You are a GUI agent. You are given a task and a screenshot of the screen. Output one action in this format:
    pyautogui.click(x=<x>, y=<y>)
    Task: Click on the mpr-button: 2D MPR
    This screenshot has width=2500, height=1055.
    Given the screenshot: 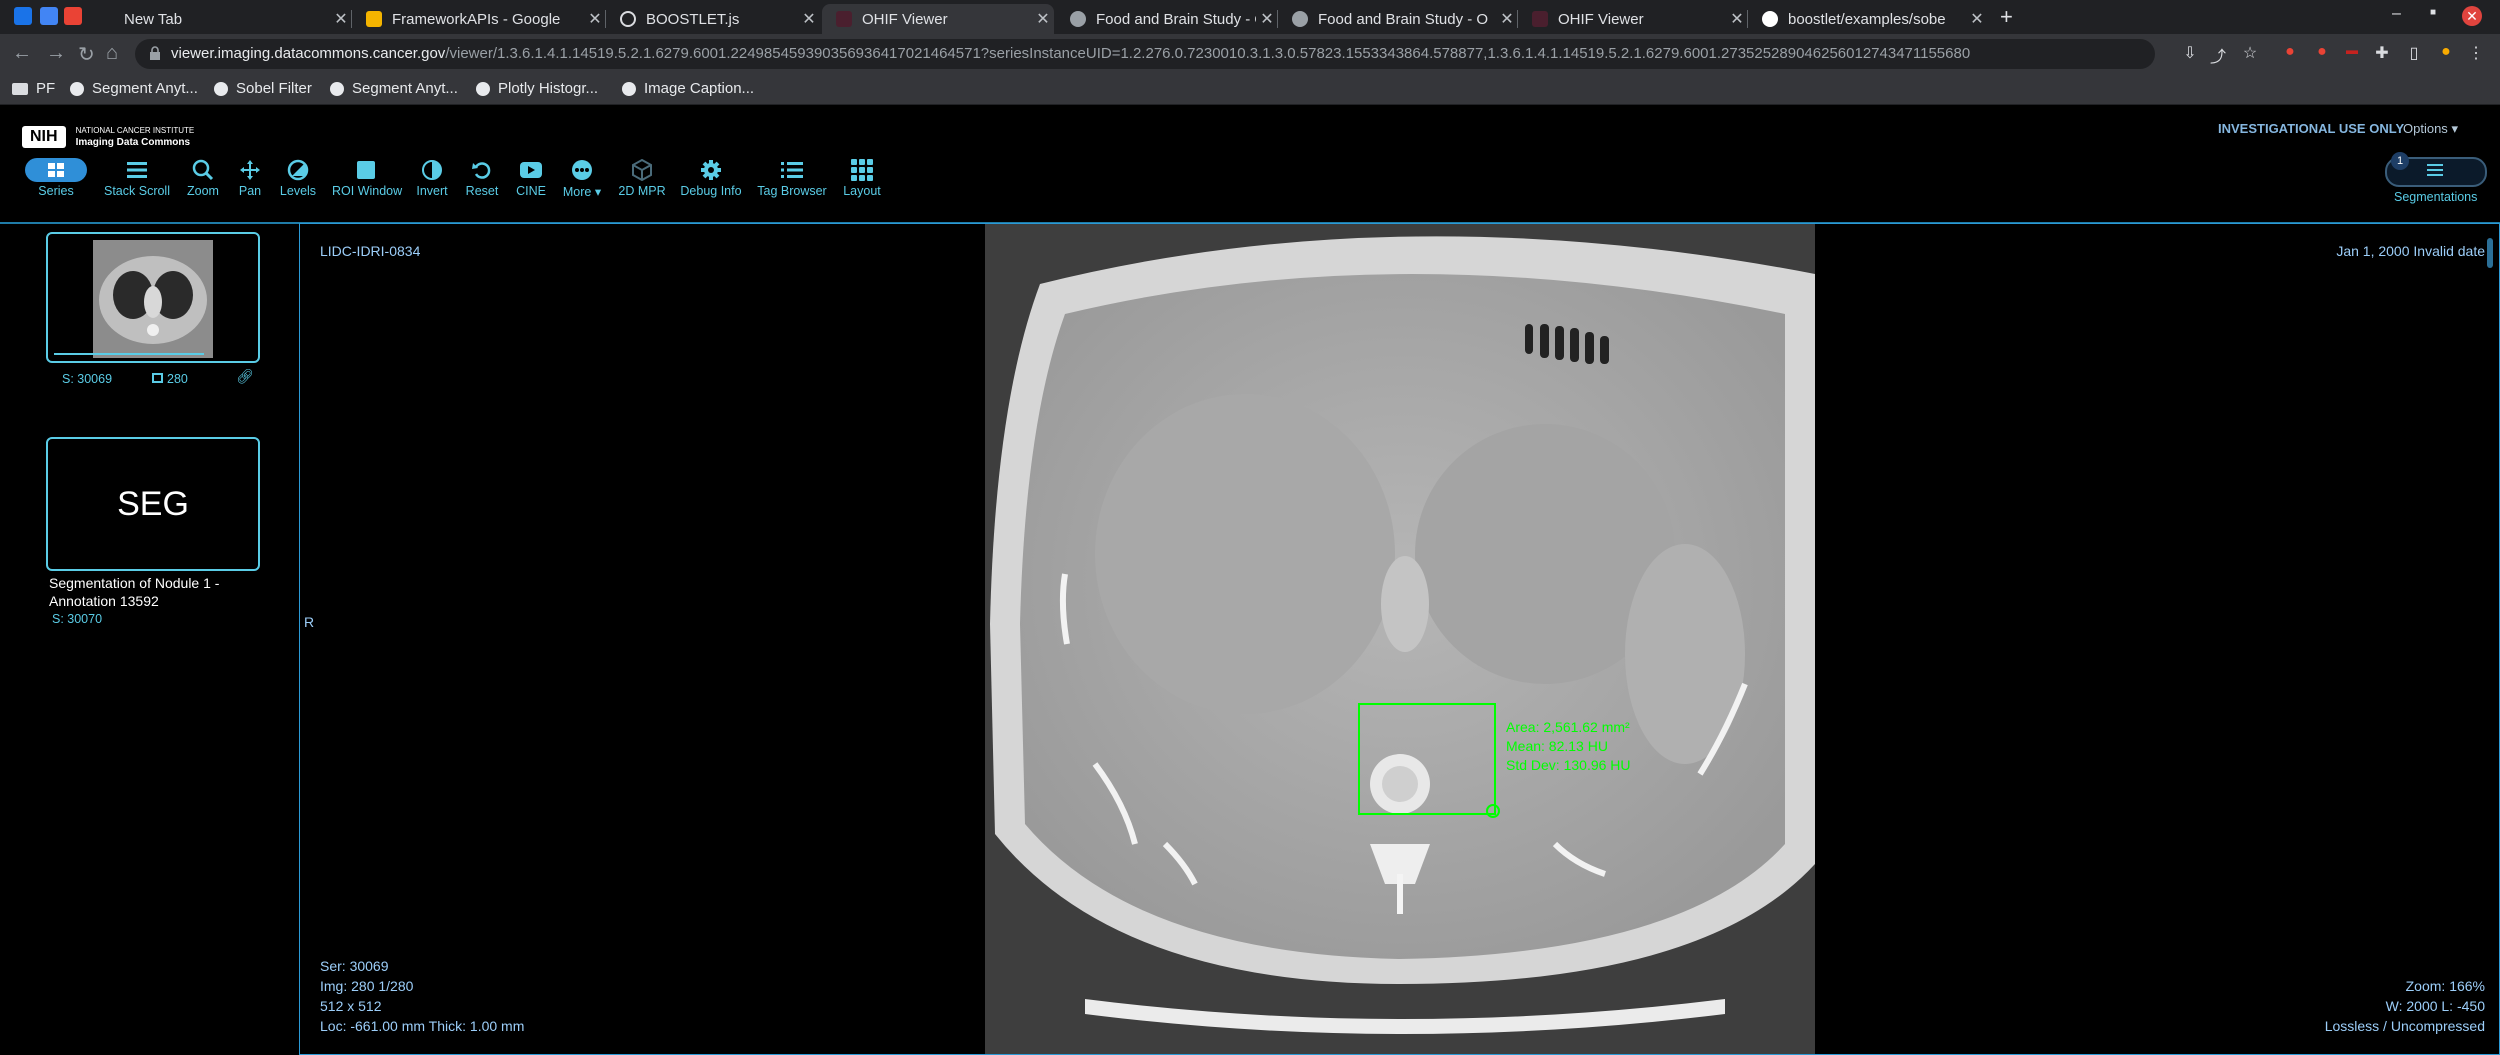 What is the action you would take?
    pyautogui.click(x=642, y=177)
    